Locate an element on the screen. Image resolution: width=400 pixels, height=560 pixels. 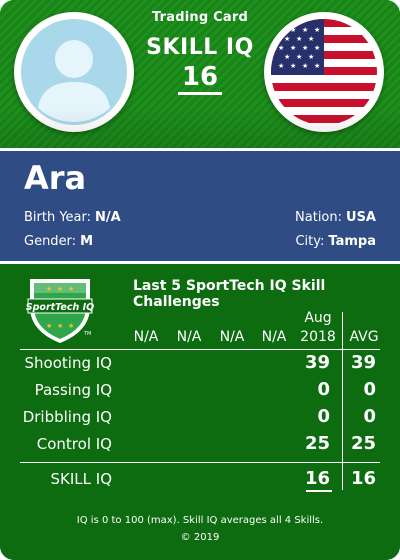
avg-column-divider is located at coordinates (342, 401).